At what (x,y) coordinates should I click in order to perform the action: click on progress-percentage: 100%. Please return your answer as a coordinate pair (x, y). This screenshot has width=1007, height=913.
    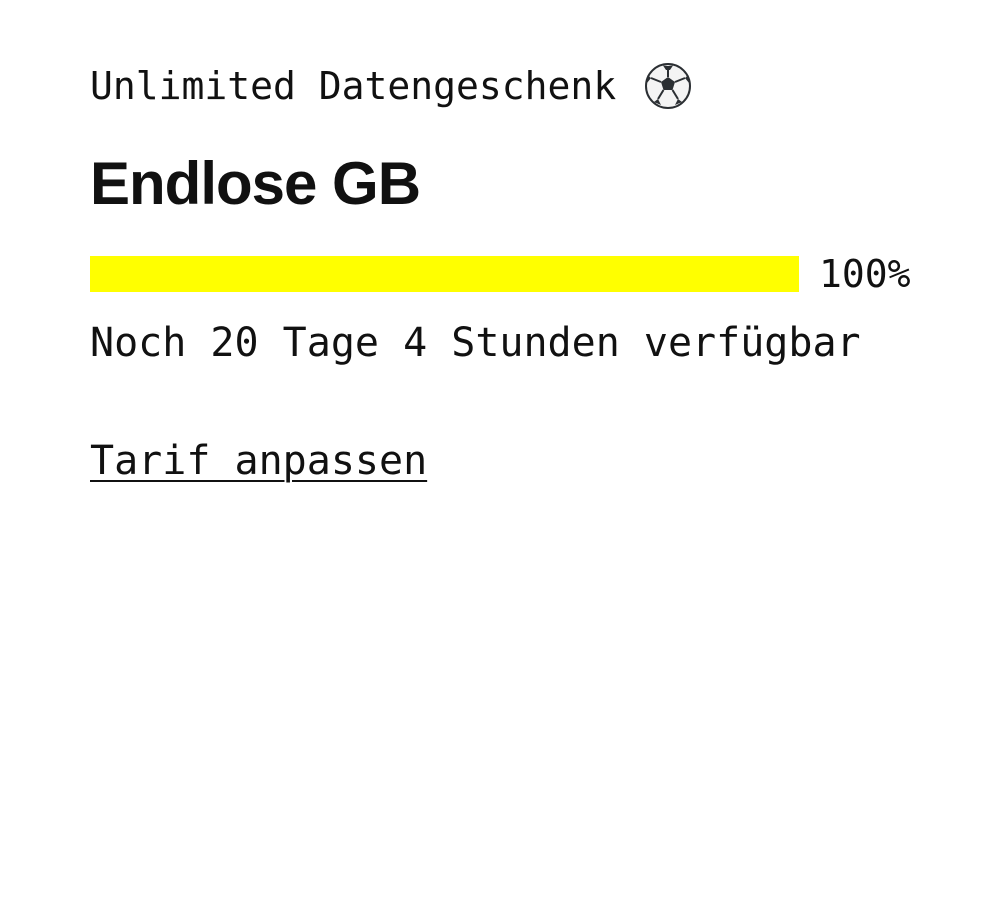
    Looking at the image, I should click on (865, 274).